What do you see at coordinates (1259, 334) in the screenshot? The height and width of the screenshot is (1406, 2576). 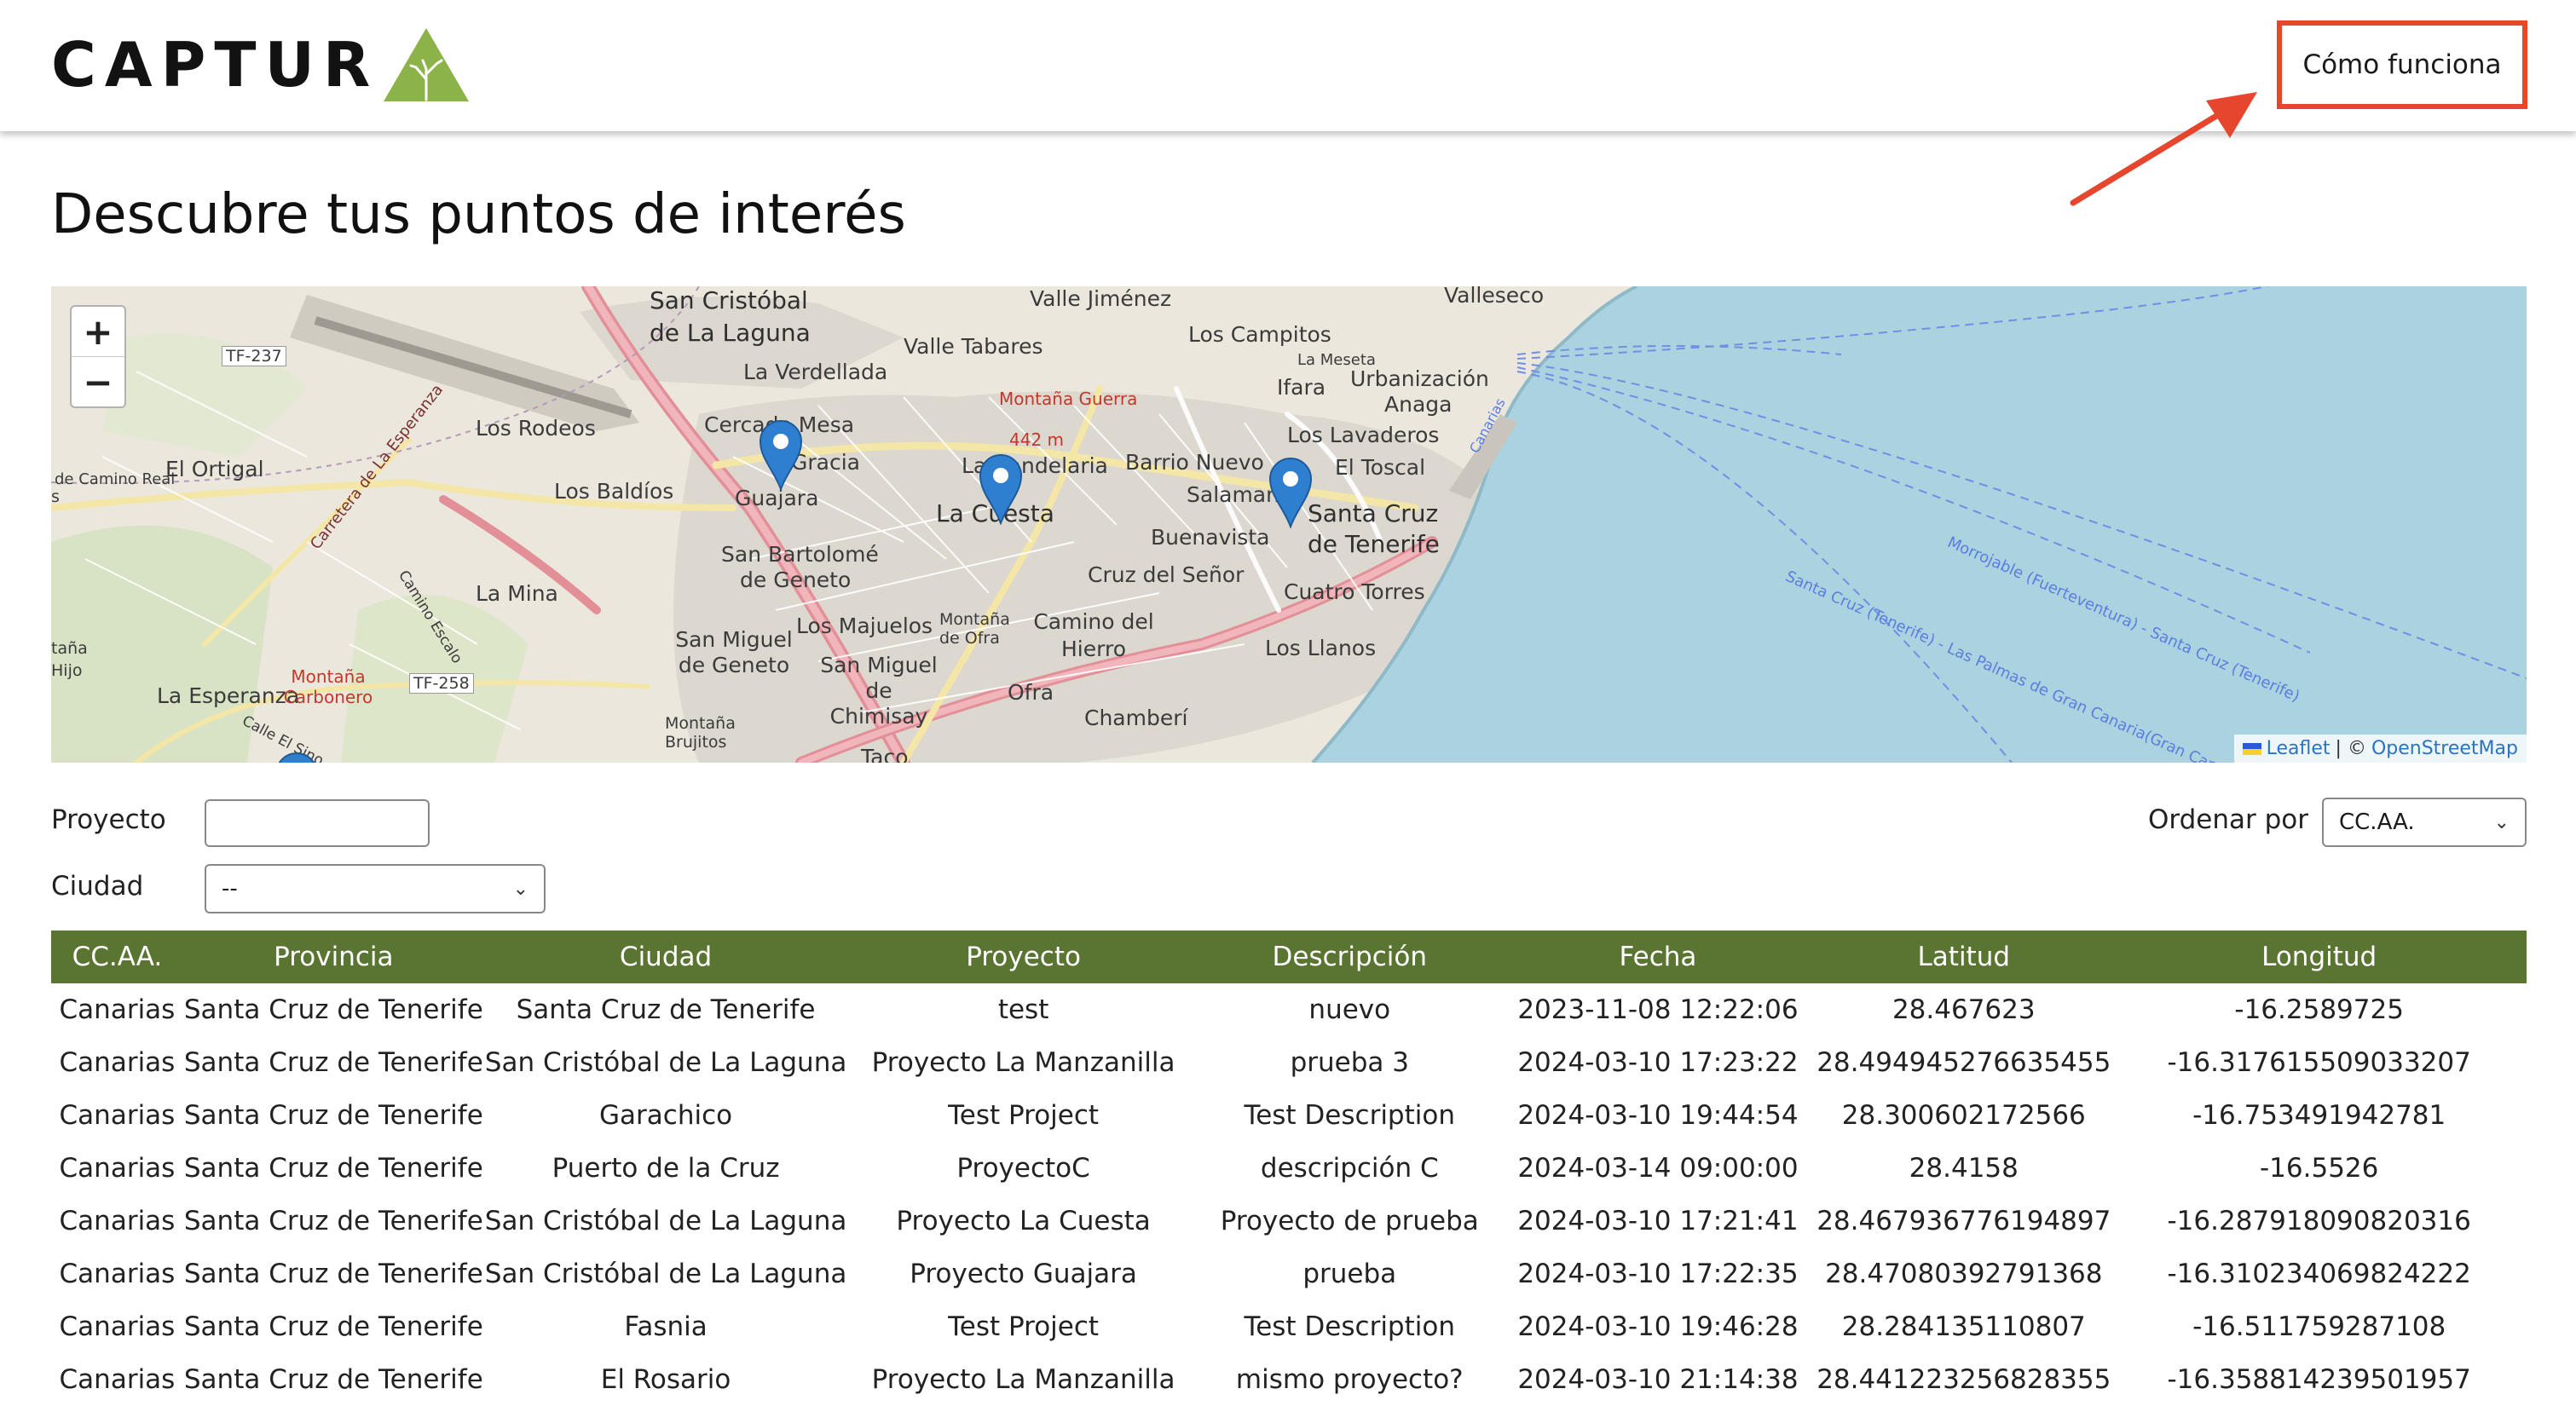 I see `map-label: Los Campitos` at bounding box center [1259, 334].